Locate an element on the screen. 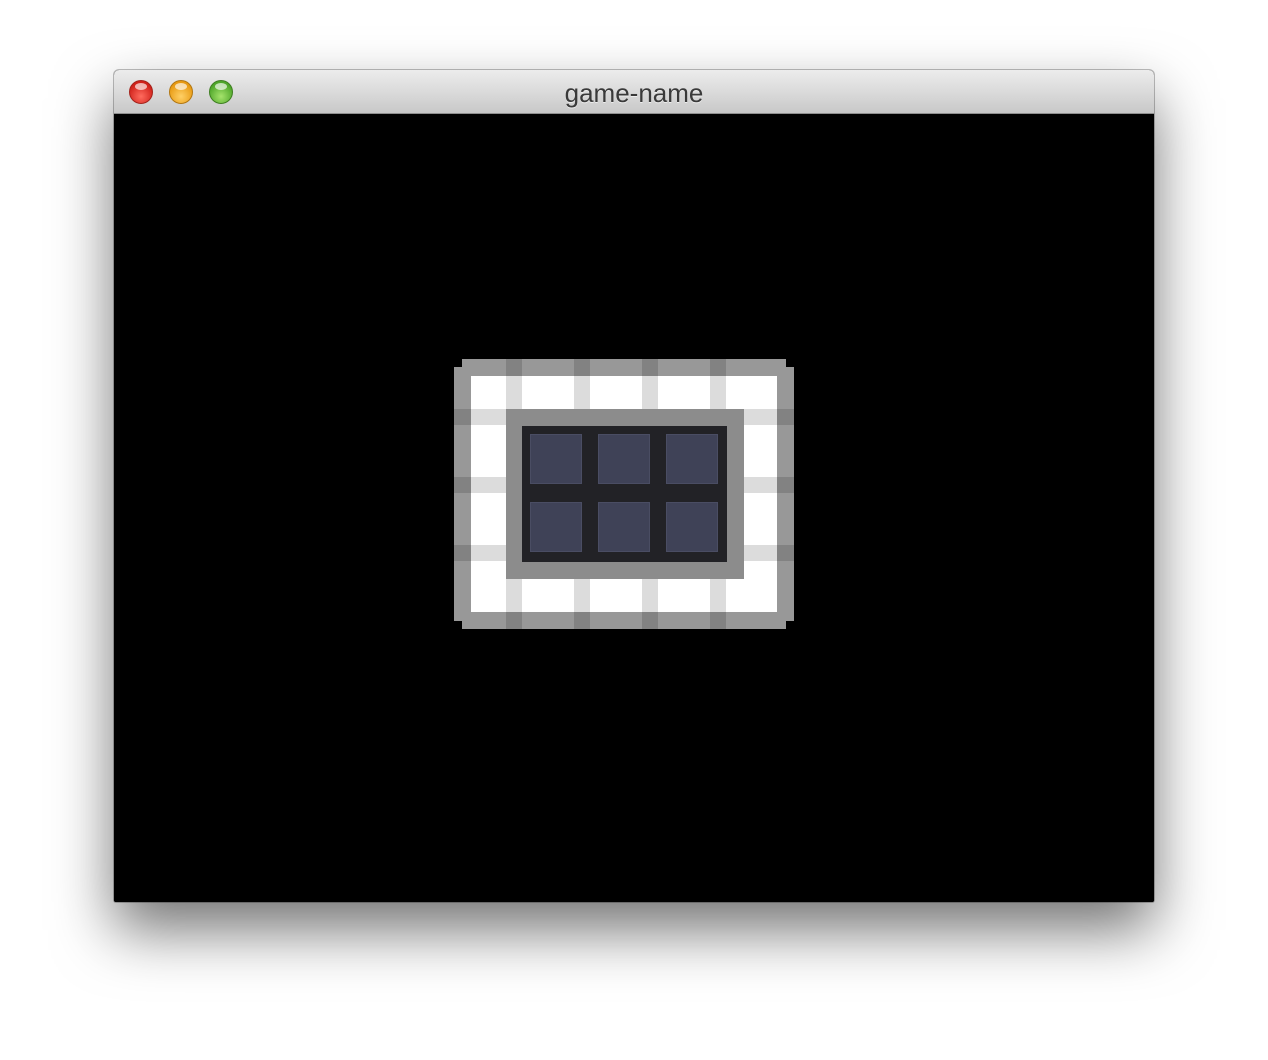 The image size is (1268, 1060). title-bar: game-name is located at coordinates (634, 92).